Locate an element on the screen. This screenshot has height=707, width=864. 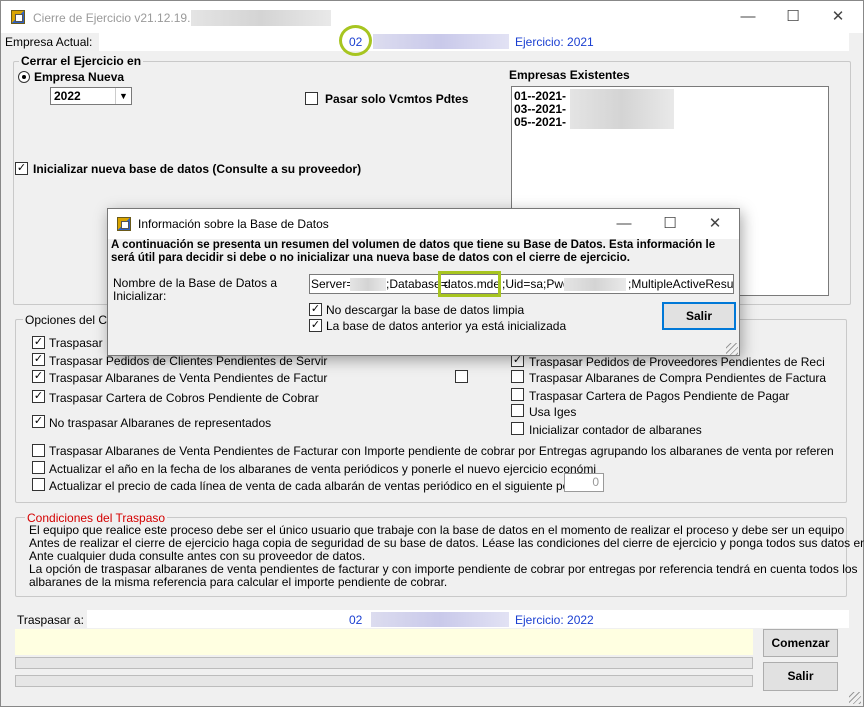
empresa-nueva-radio is located at coordinates (24, 77).